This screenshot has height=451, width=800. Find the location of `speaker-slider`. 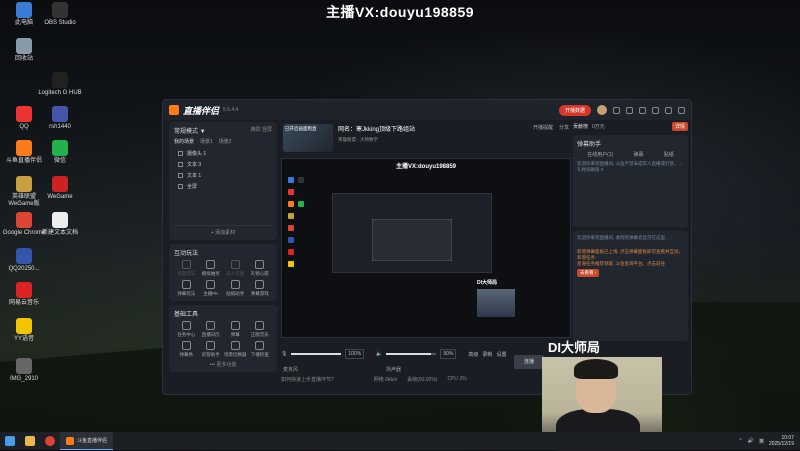

speaker-slider is located at coordinates (411, 354).